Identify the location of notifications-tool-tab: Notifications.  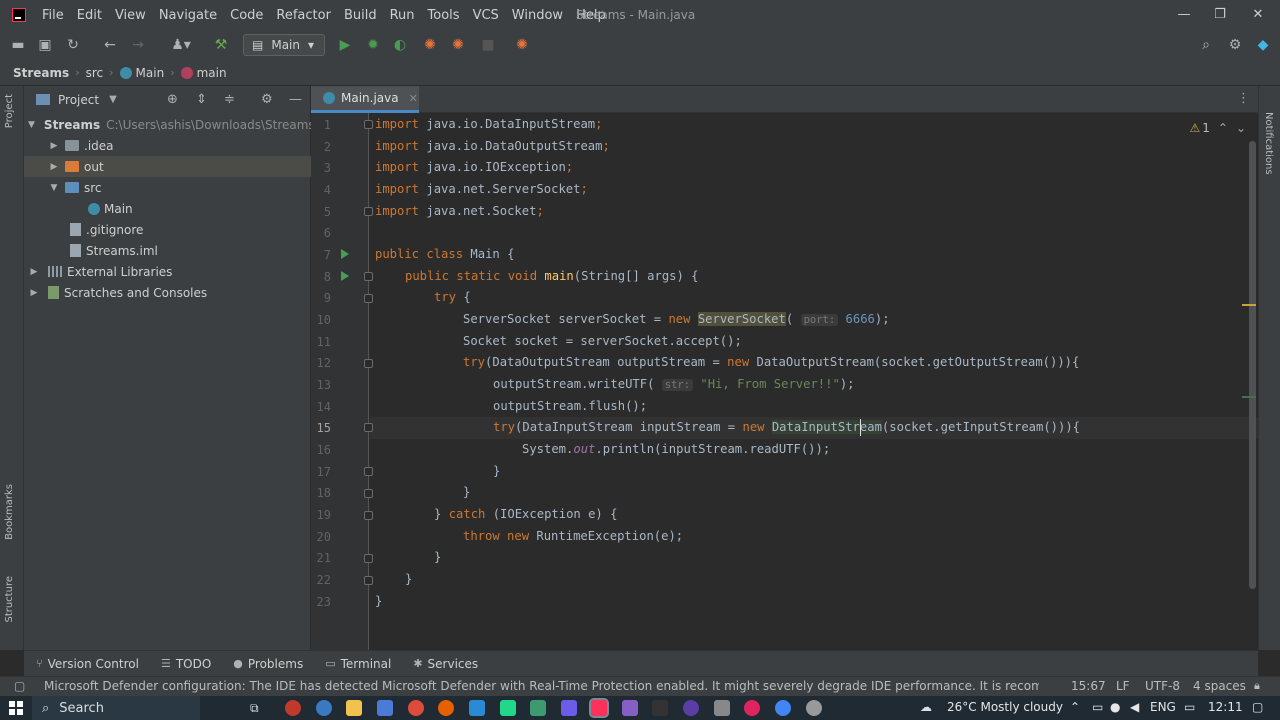
(1268, 143).